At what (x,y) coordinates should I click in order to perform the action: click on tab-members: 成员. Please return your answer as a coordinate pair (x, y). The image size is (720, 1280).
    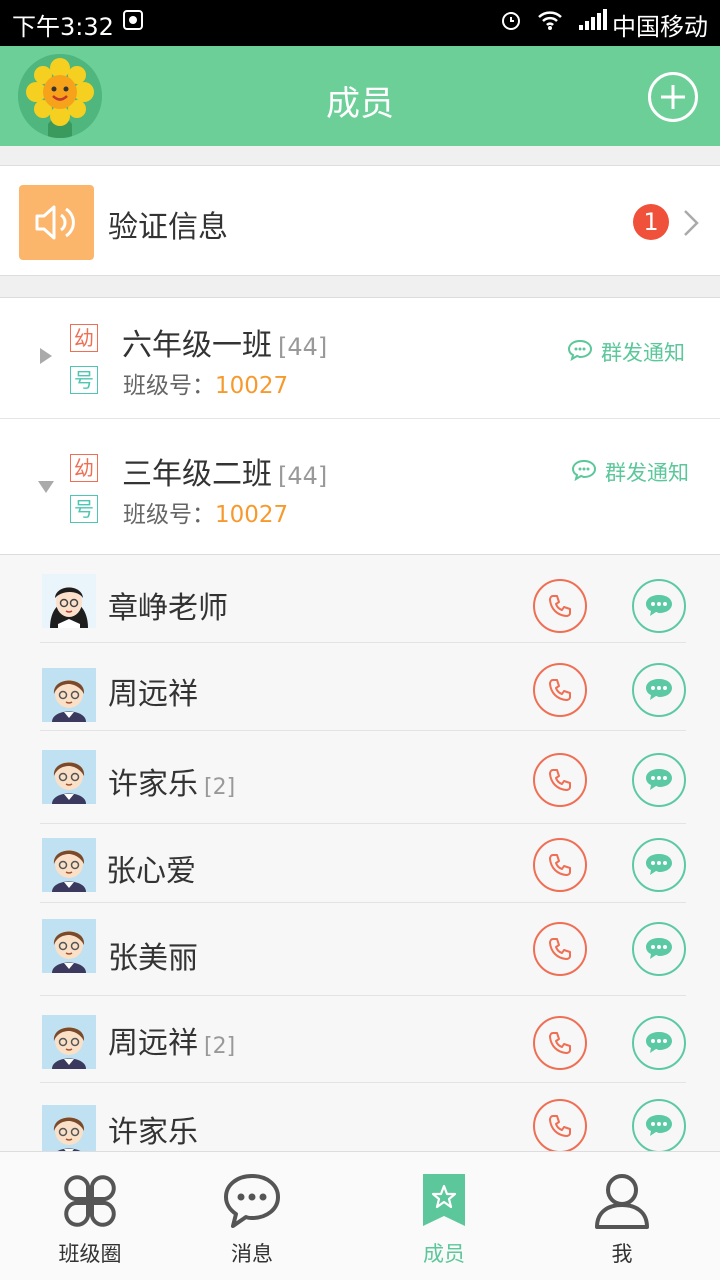
    Looking at the image, I should click on (444, 1216).